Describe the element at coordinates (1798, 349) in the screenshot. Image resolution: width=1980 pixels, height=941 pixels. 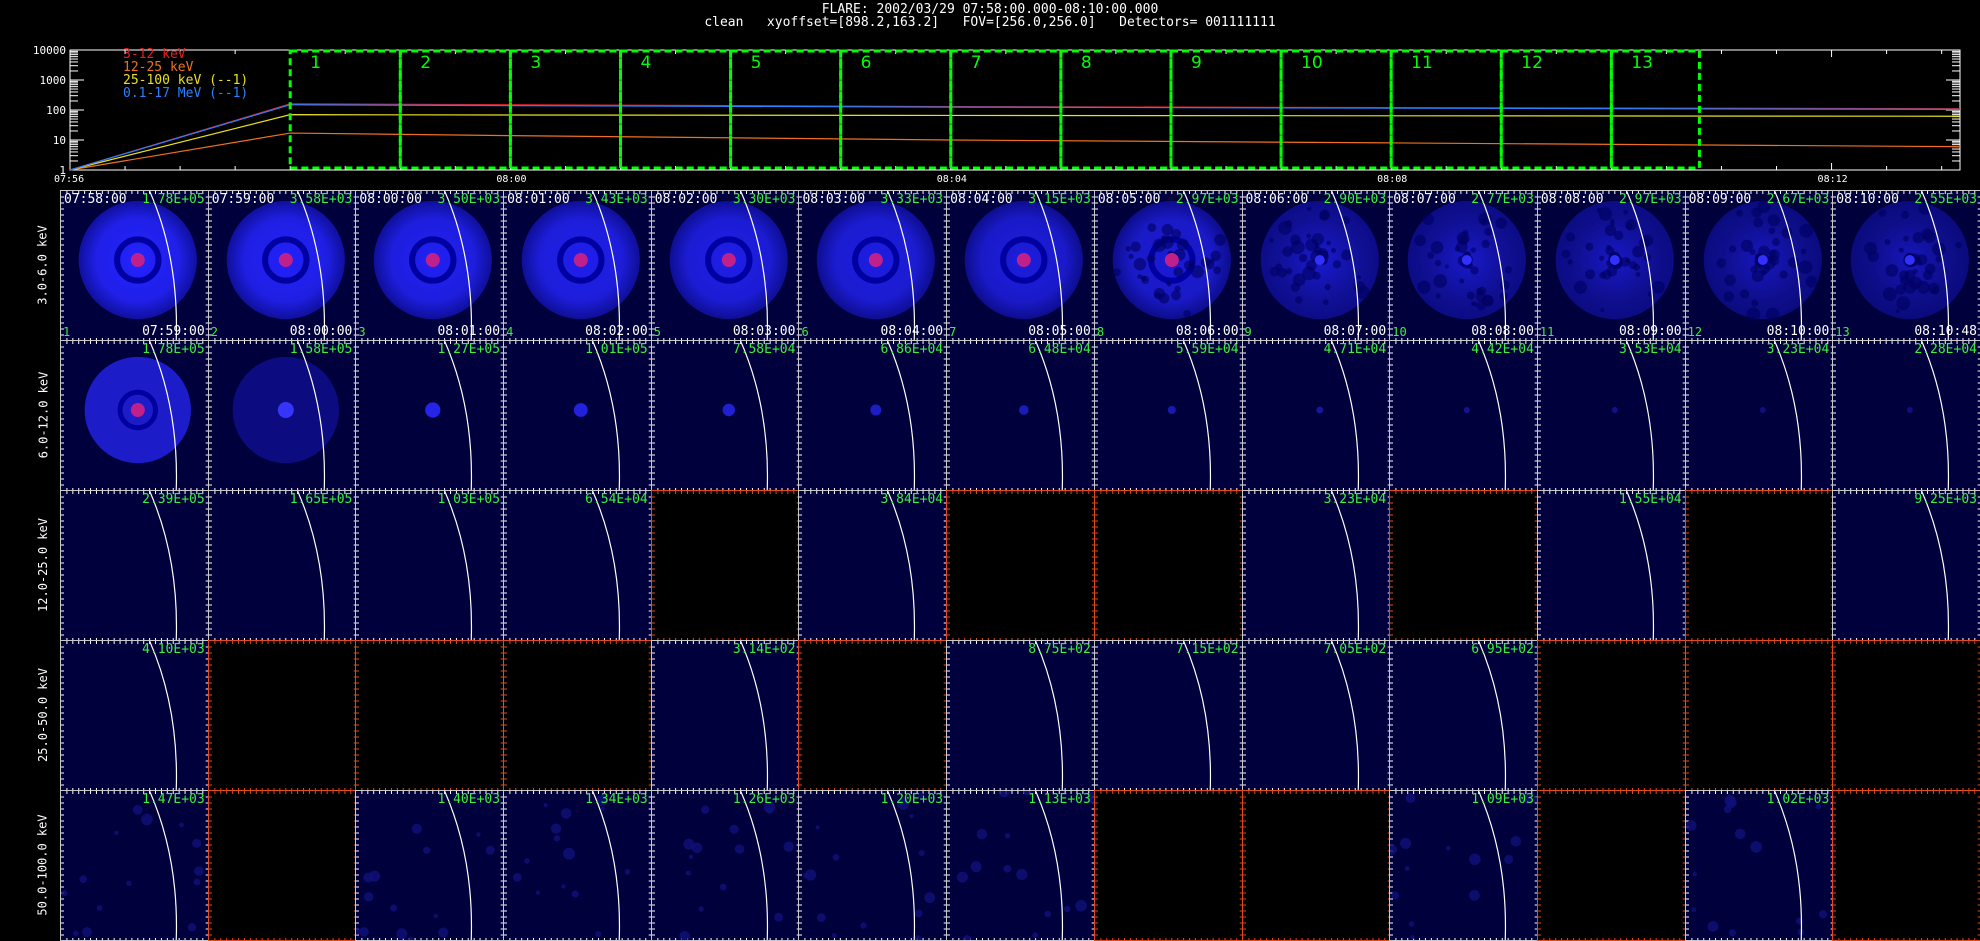
I see `panel-peak-value: 3.23E+04` at that location.